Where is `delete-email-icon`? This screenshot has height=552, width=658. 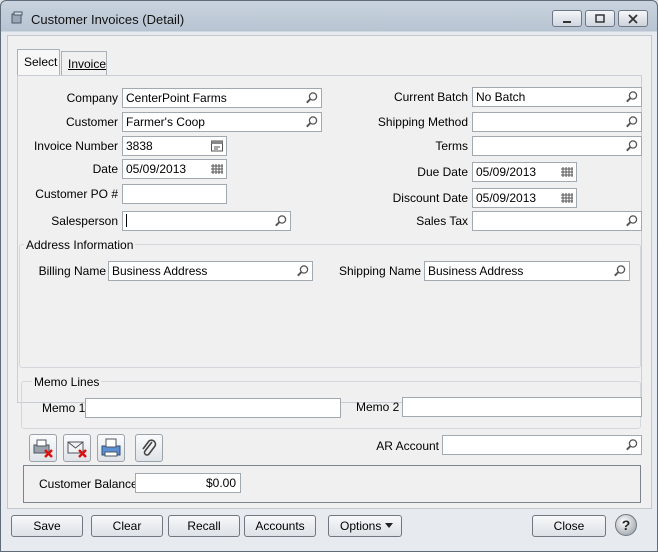
delete-email-icon is located at coordinates (77, 449).